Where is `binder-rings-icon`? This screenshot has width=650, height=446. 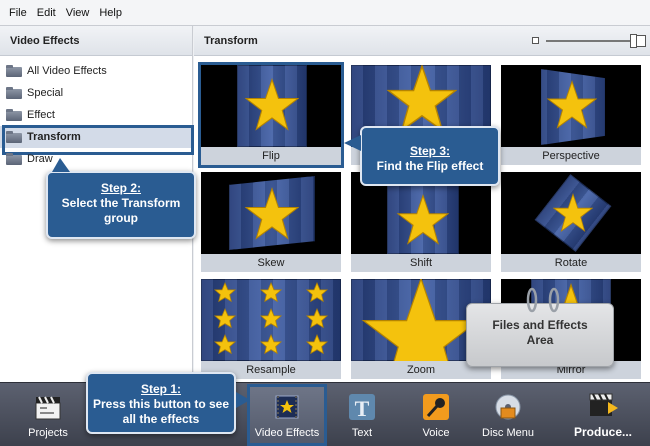 binder-rings-icon is located at coordinates (543, 300).